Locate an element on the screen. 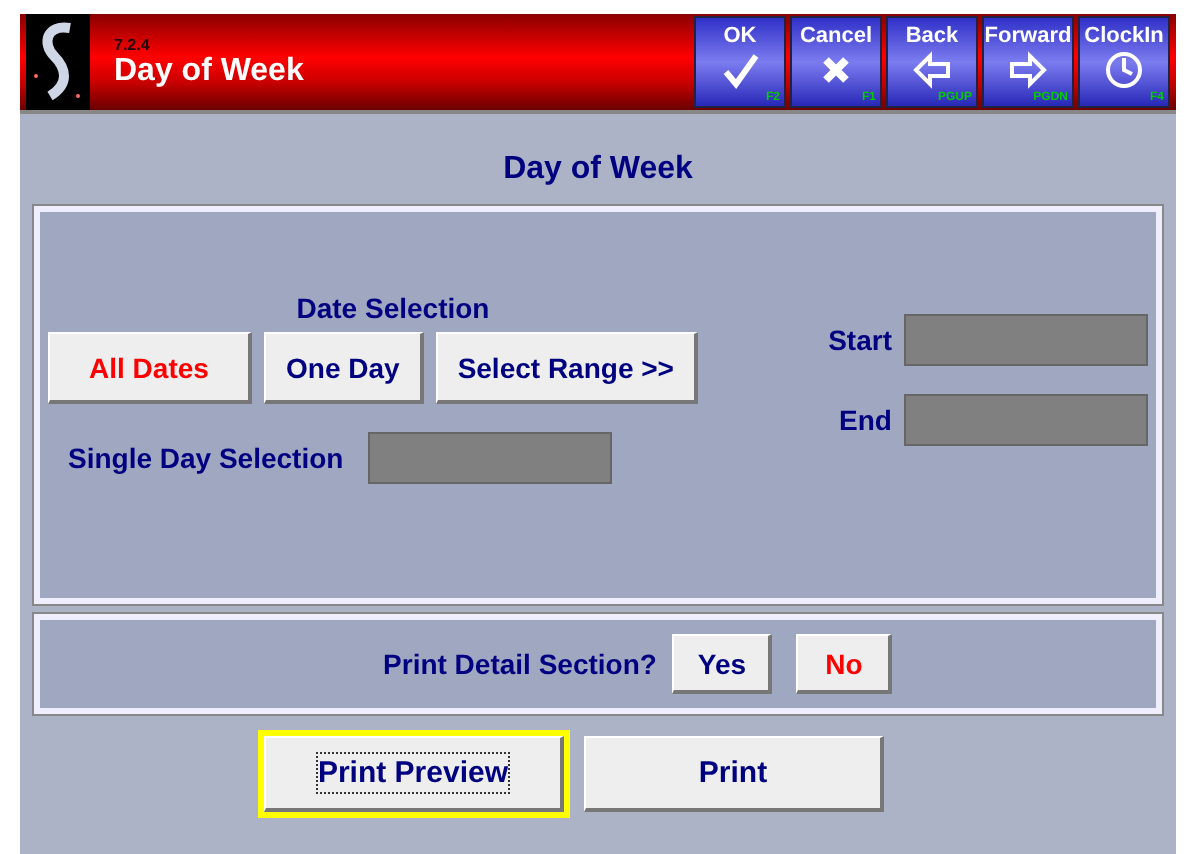 The height and width of the screenshot is (854, 1186). field-label: End is located at coordinates (865, 420).